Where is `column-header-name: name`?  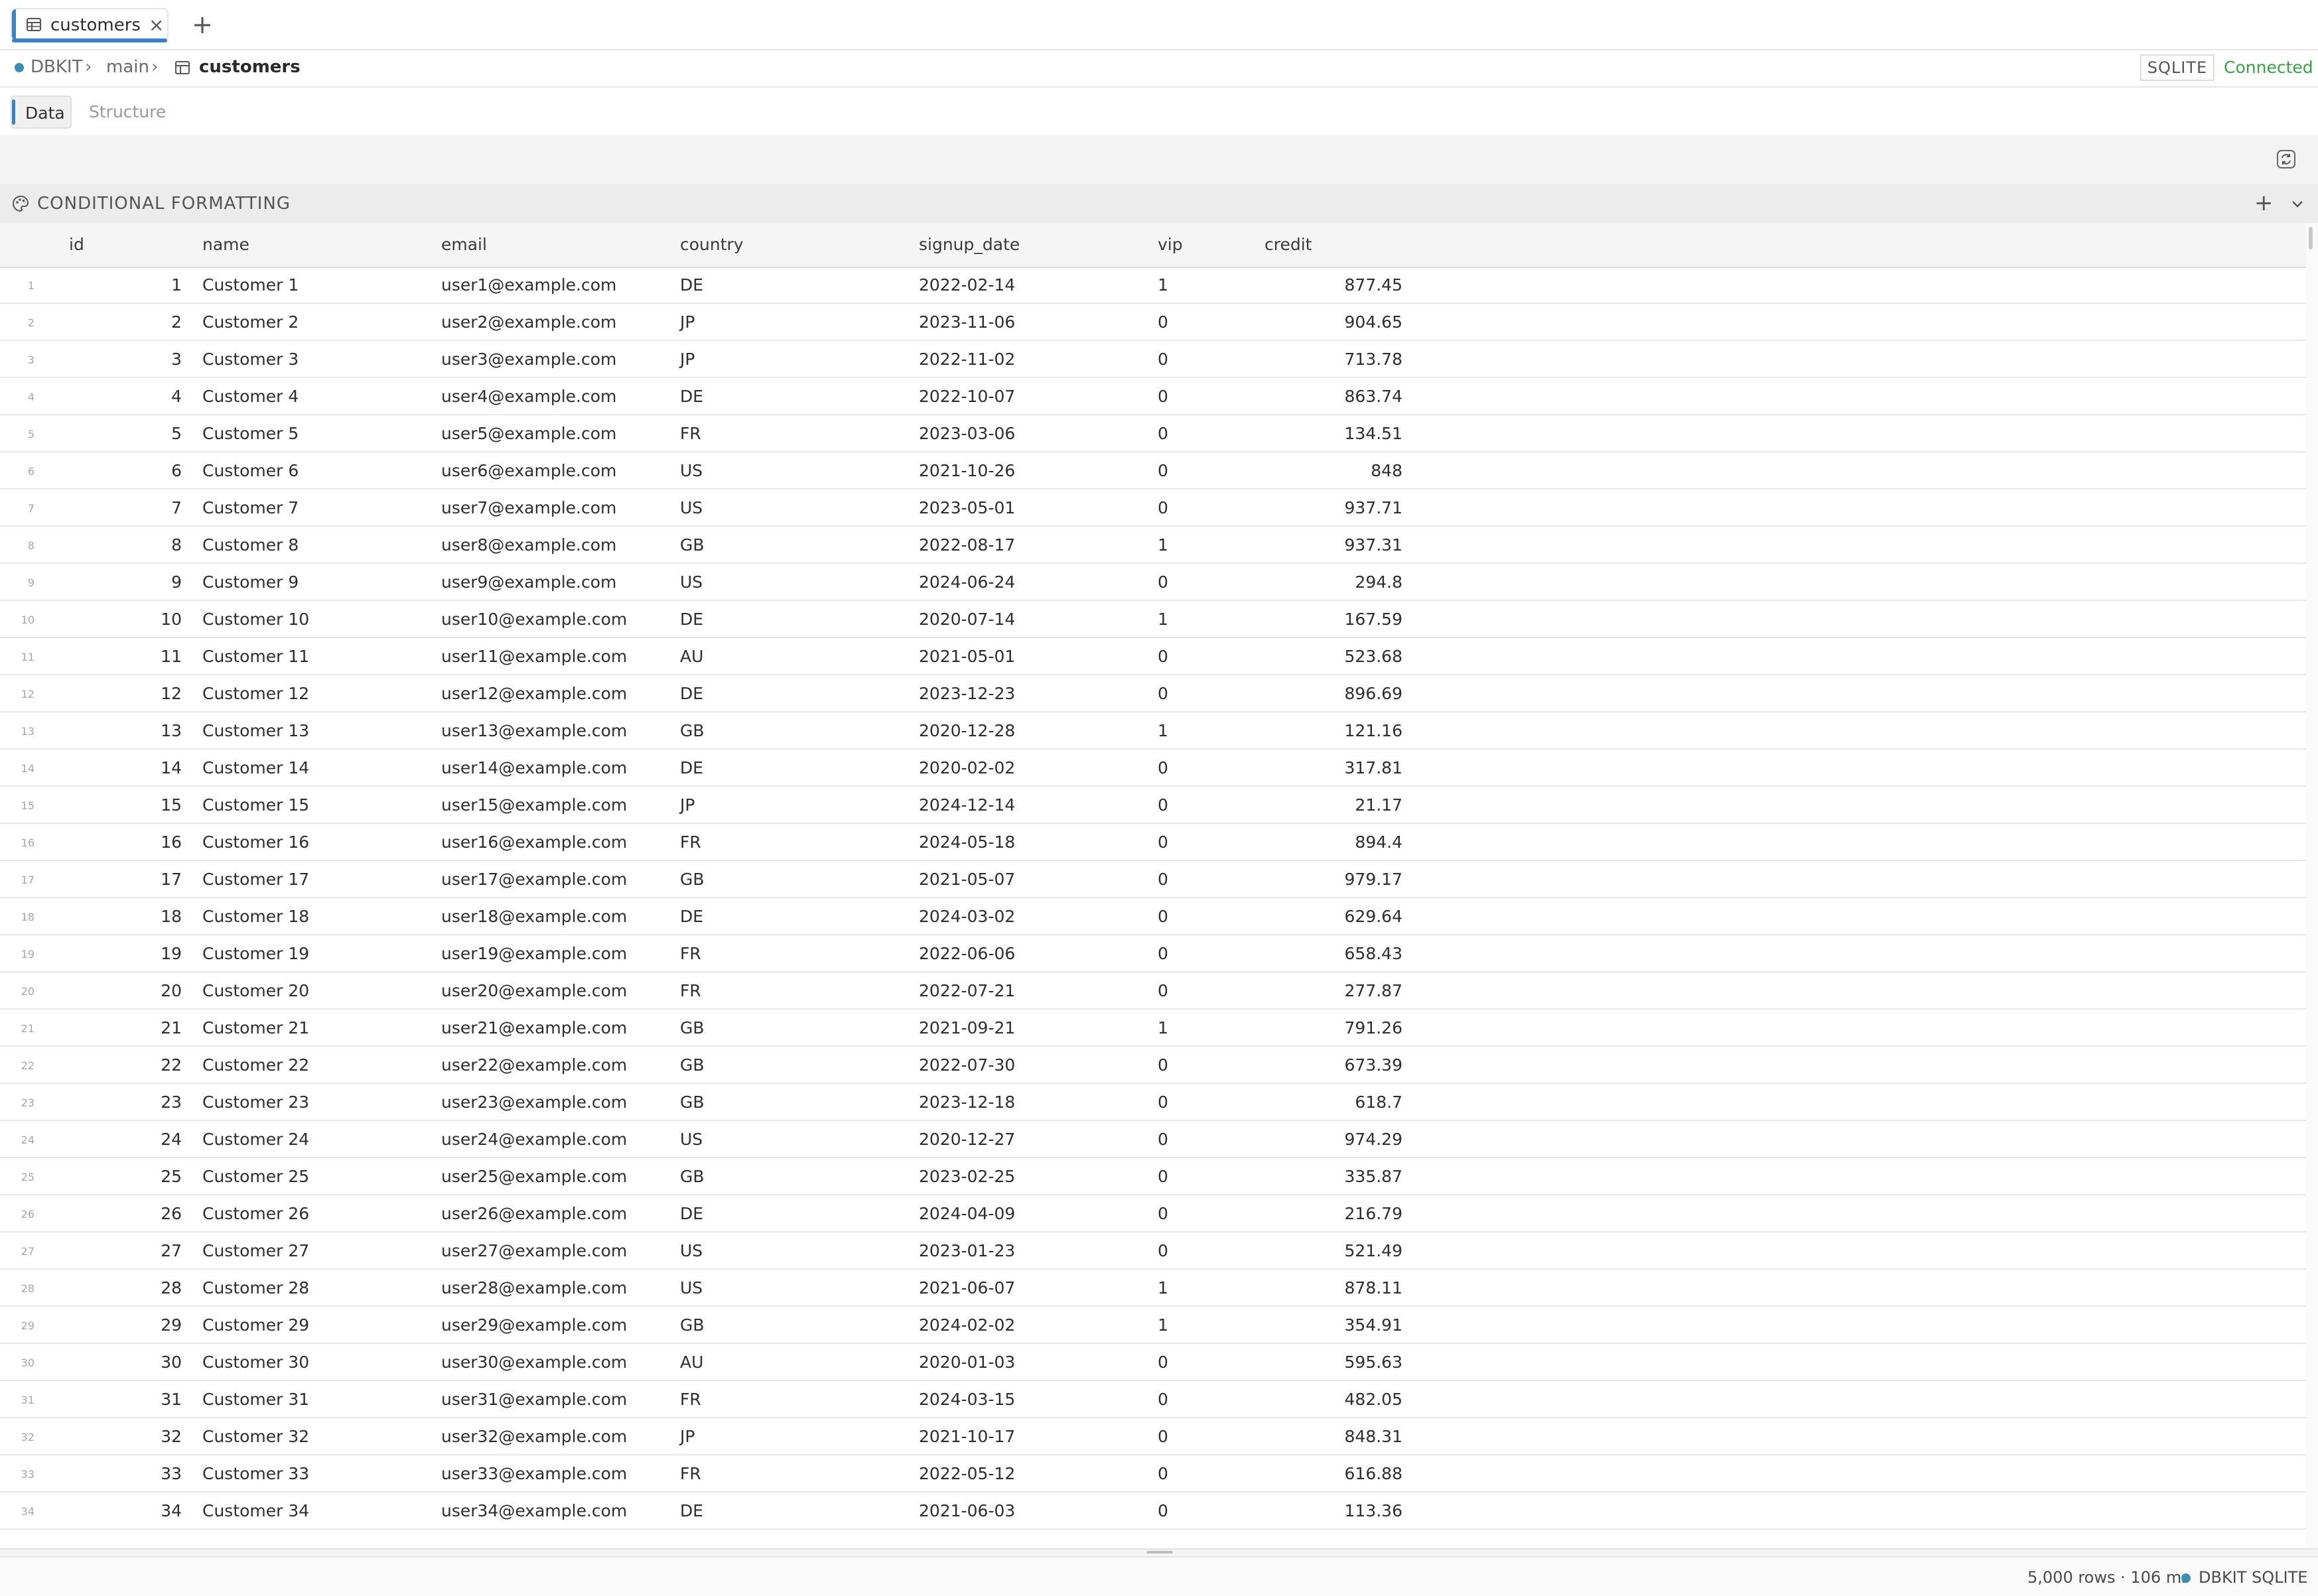
column-header-name: name is located at coordinates (225, 244).